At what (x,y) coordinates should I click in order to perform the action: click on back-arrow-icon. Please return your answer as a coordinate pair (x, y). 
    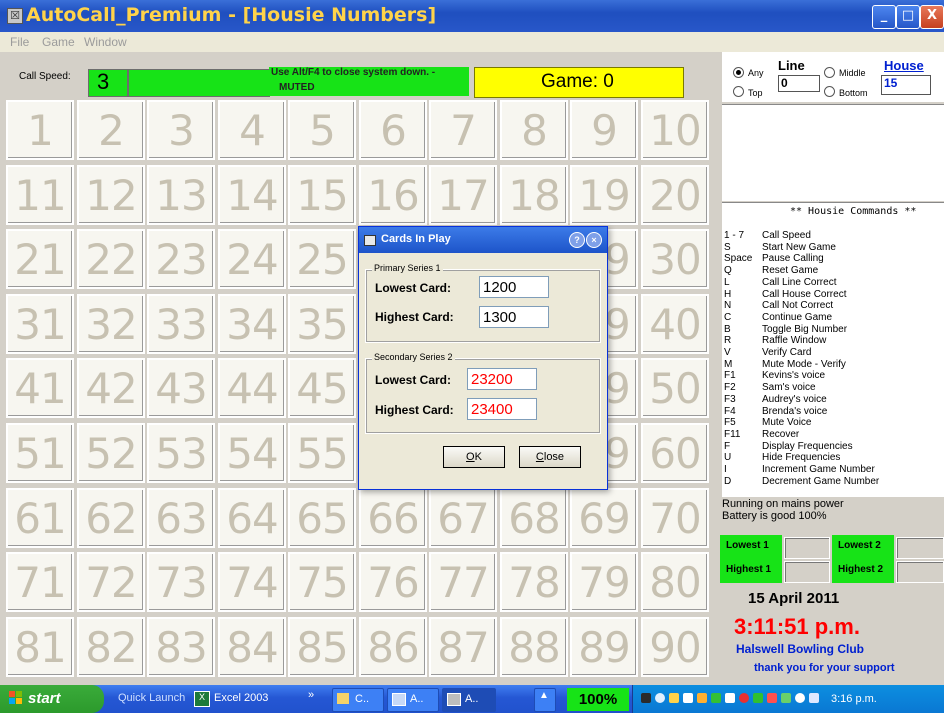
    Looking at the image, I should click on (660, 698).